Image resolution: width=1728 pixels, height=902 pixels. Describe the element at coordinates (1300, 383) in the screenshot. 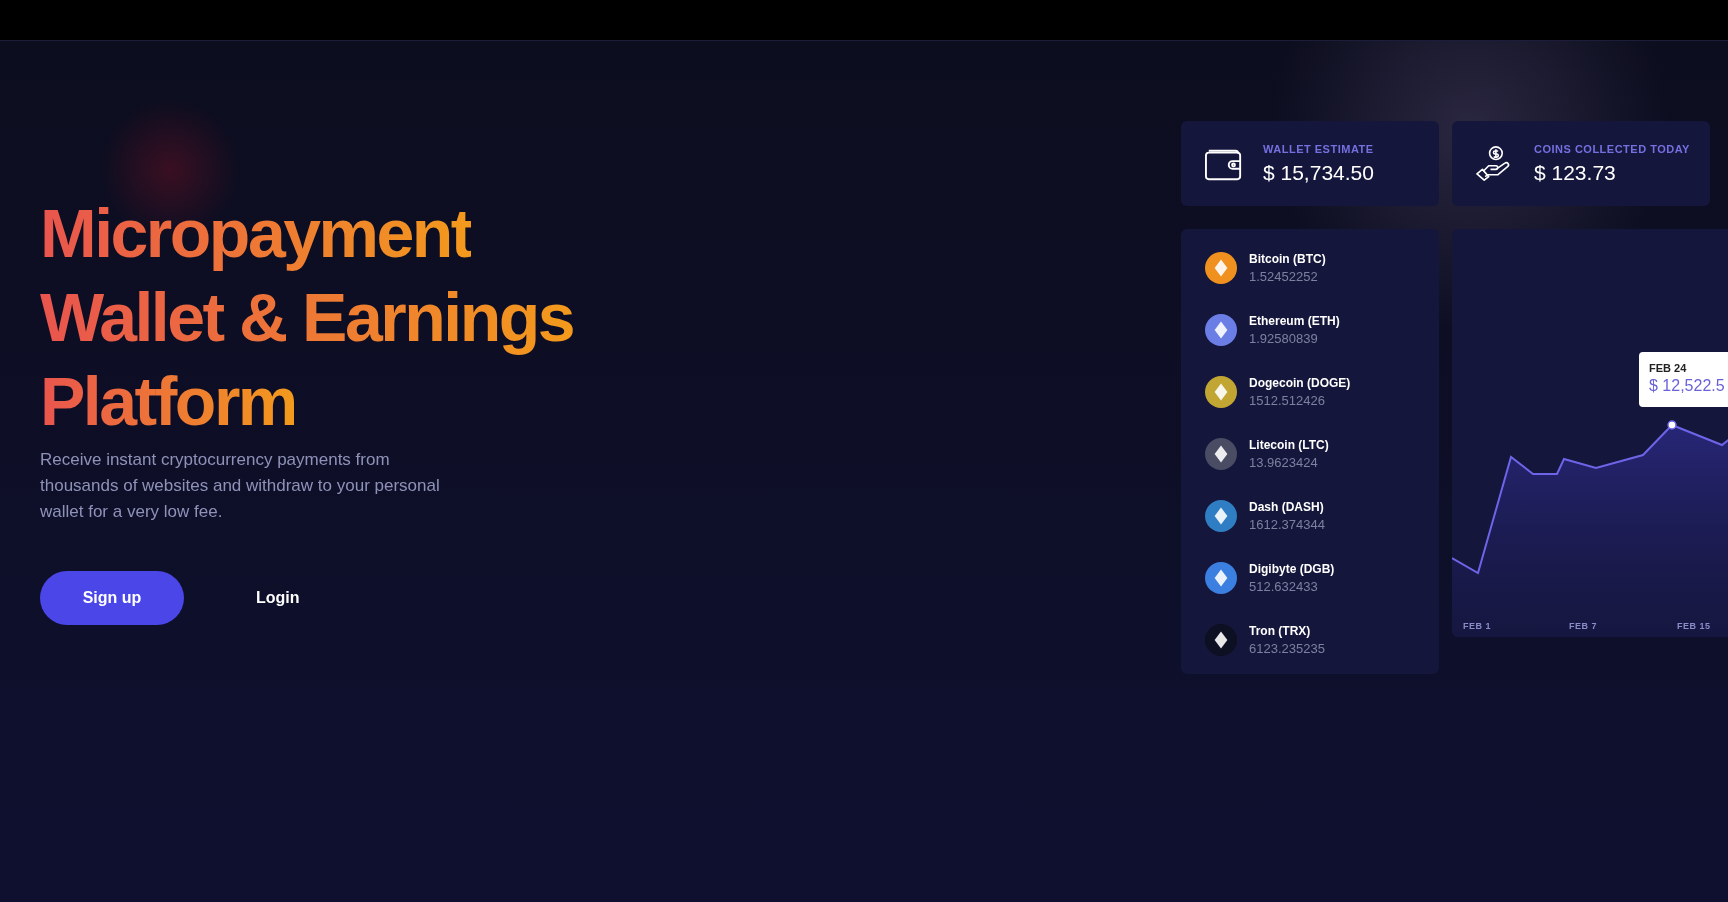

I see `coin-name: Dogecoin (DOGE)` at that location.